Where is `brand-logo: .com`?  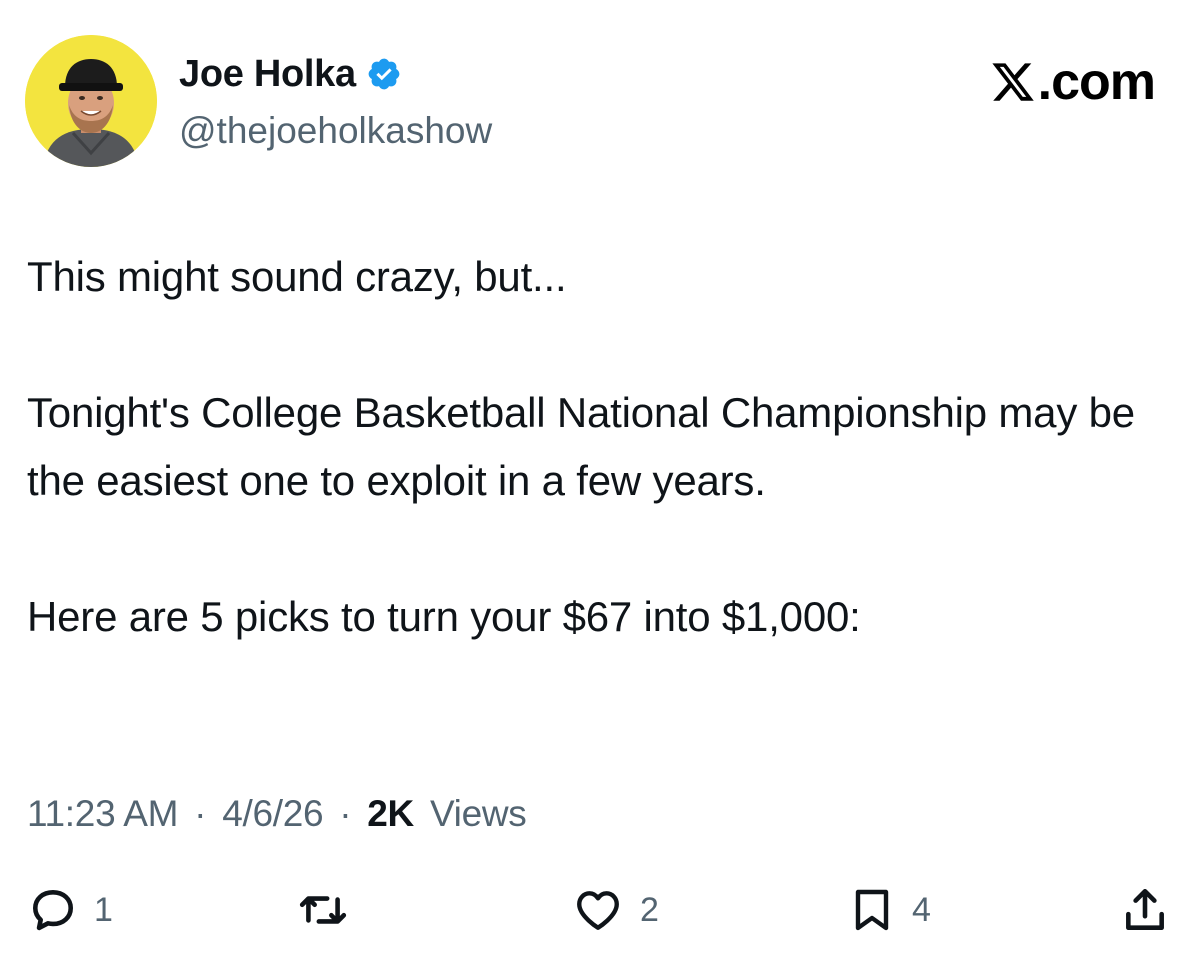
brand-logo: .com is located at coordinates (1073, 82).